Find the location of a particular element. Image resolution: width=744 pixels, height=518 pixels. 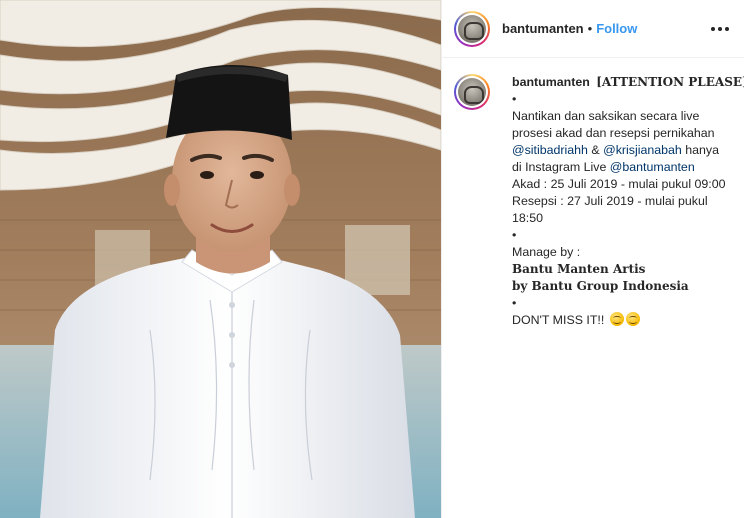

mention-link: @sitibadriahh is located at coordinates (550, 150).